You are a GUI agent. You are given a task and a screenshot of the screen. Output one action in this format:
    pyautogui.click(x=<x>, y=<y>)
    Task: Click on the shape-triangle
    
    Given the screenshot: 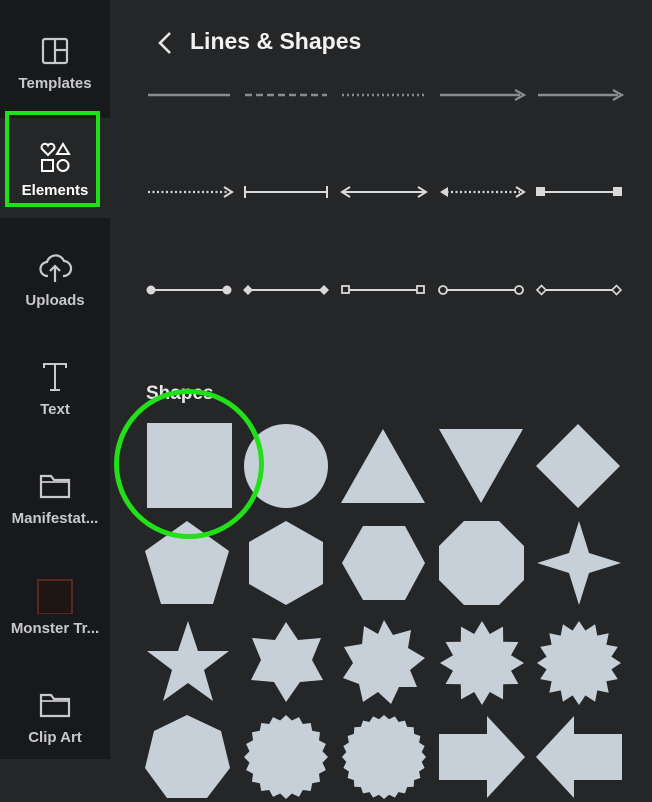 What is the action you would take?
    pyautogui.click(x=386, y=466)
    